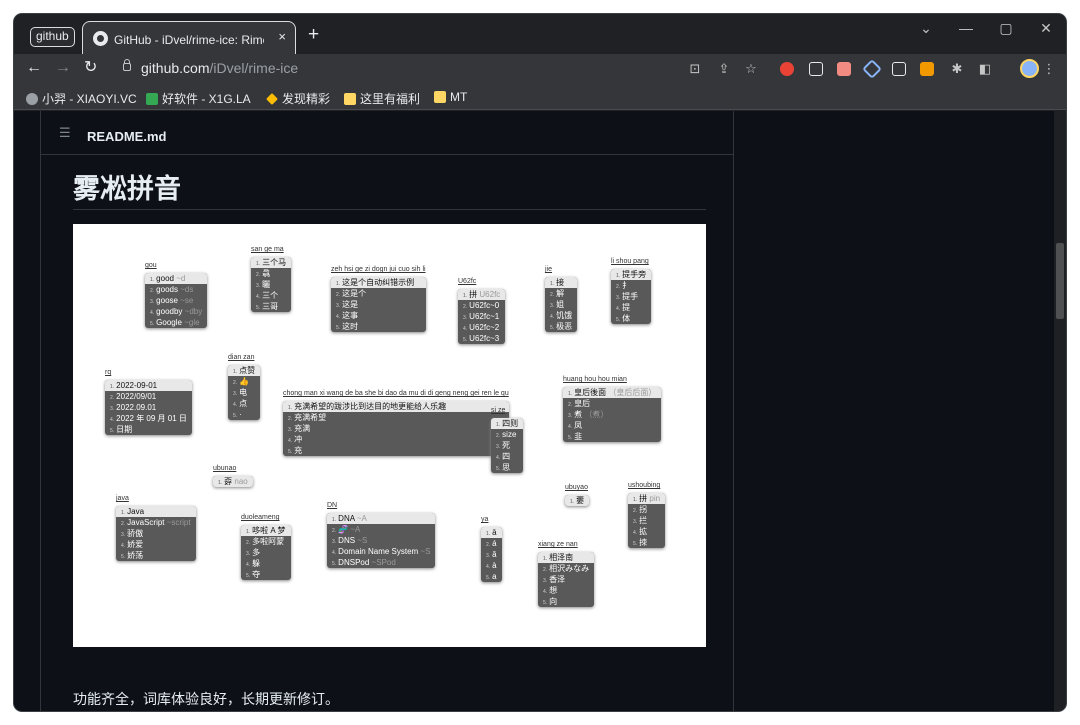 The width and height of the screenshot is (1080, 725). Describe the element at coordinates (566, 574) in the screenshot. I see `candidate-popup: xiang ze nan 1. 相泽南 2. 相沢みなみ 3. 香泽 4. 想 5. 向` at that location.